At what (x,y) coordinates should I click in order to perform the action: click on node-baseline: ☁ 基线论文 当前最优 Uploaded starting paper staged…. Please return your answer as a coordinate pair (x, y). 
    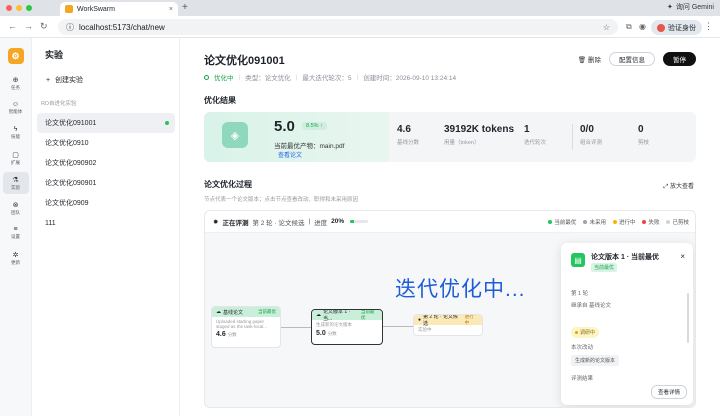
    Looking at the image, I should click on (246, 327).